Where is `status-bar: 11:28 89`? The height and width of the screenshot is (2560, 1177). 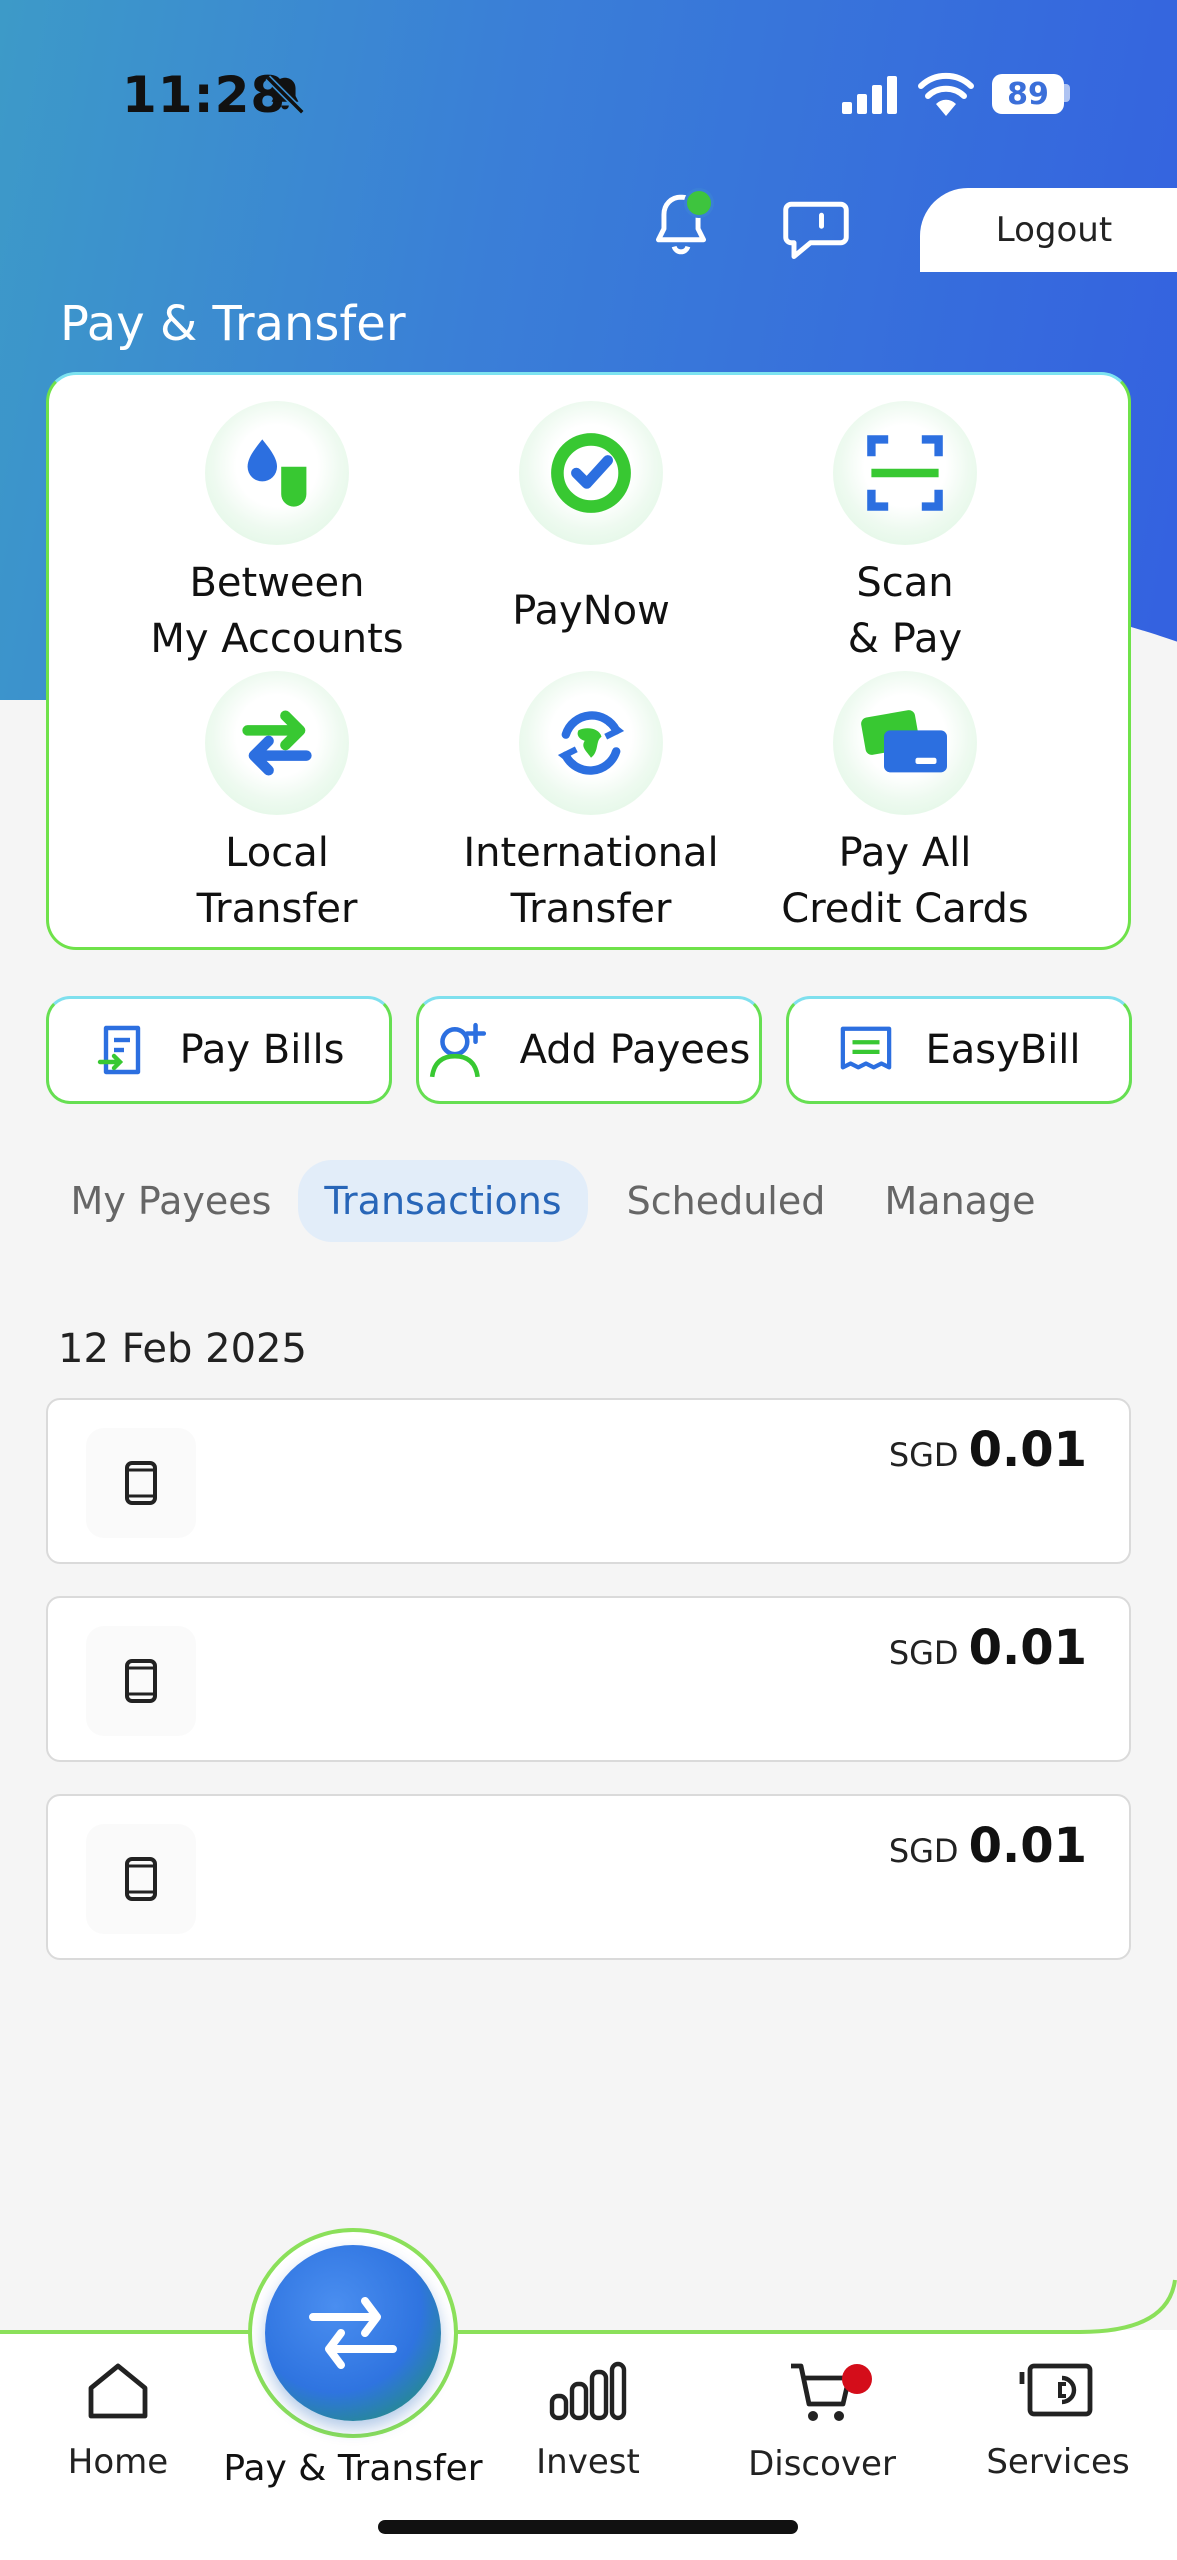 status-bar: 11:28 89 is located at coordinates (588, 95).